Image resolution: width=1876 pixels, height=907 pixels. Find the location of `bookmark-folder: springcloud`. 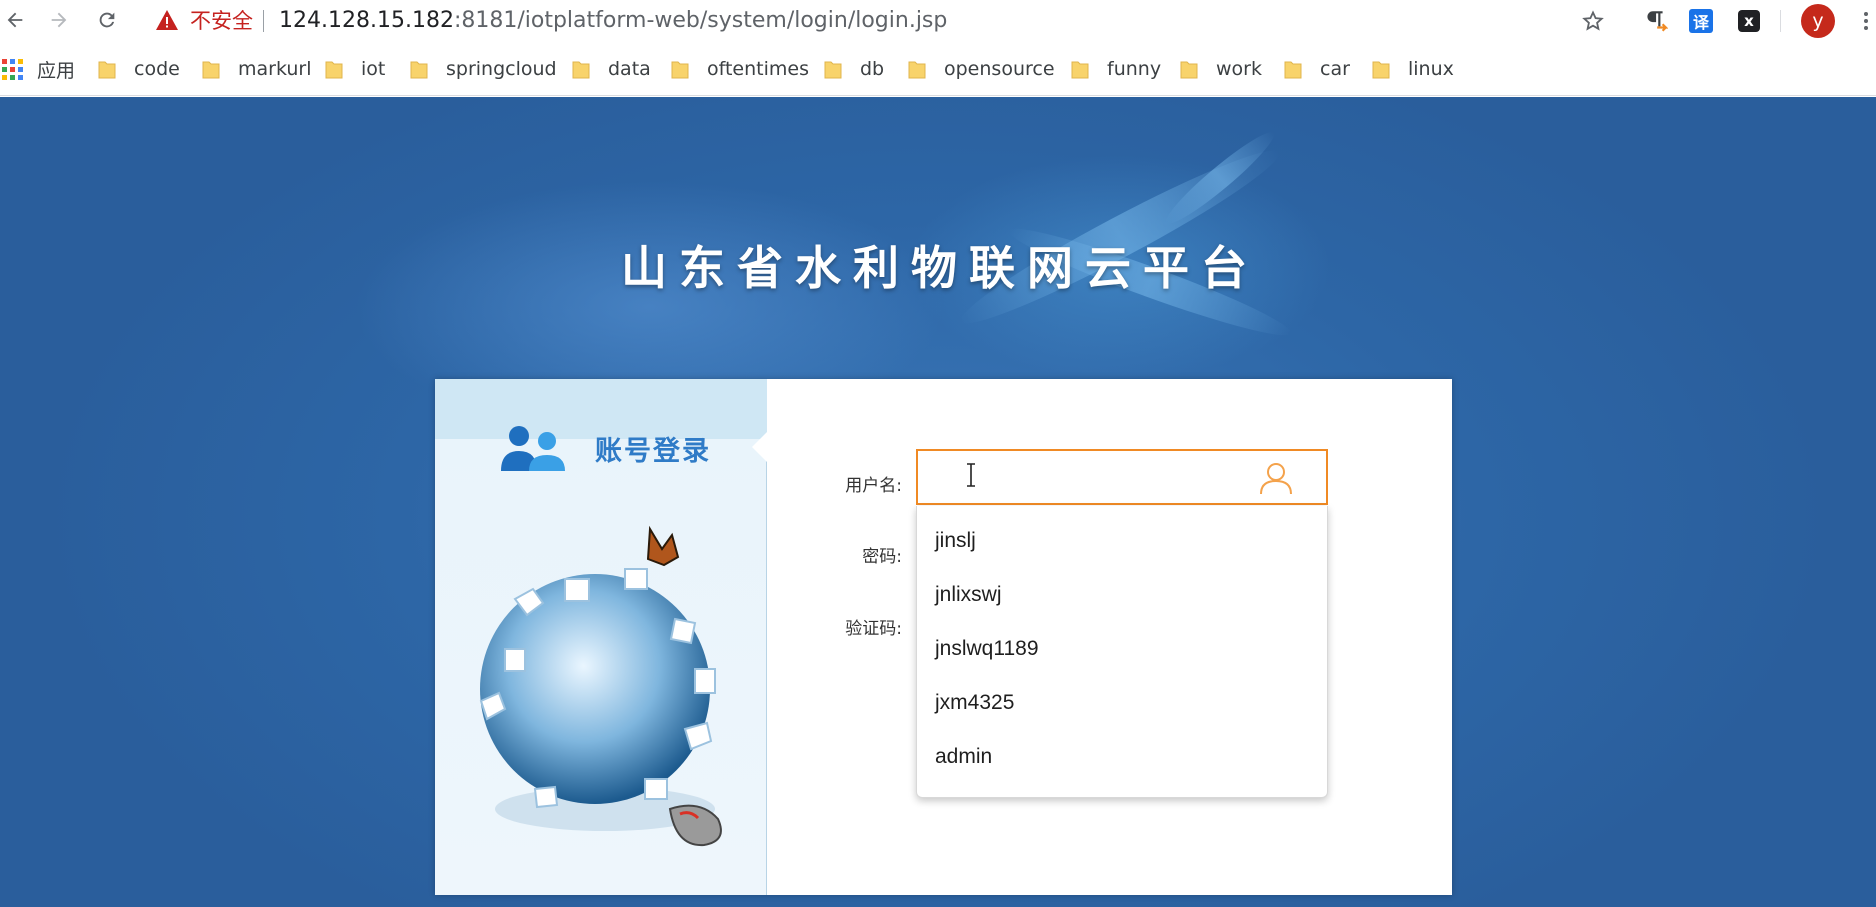

bookmark-folder: springcloud is located at coordinates (483, 69).